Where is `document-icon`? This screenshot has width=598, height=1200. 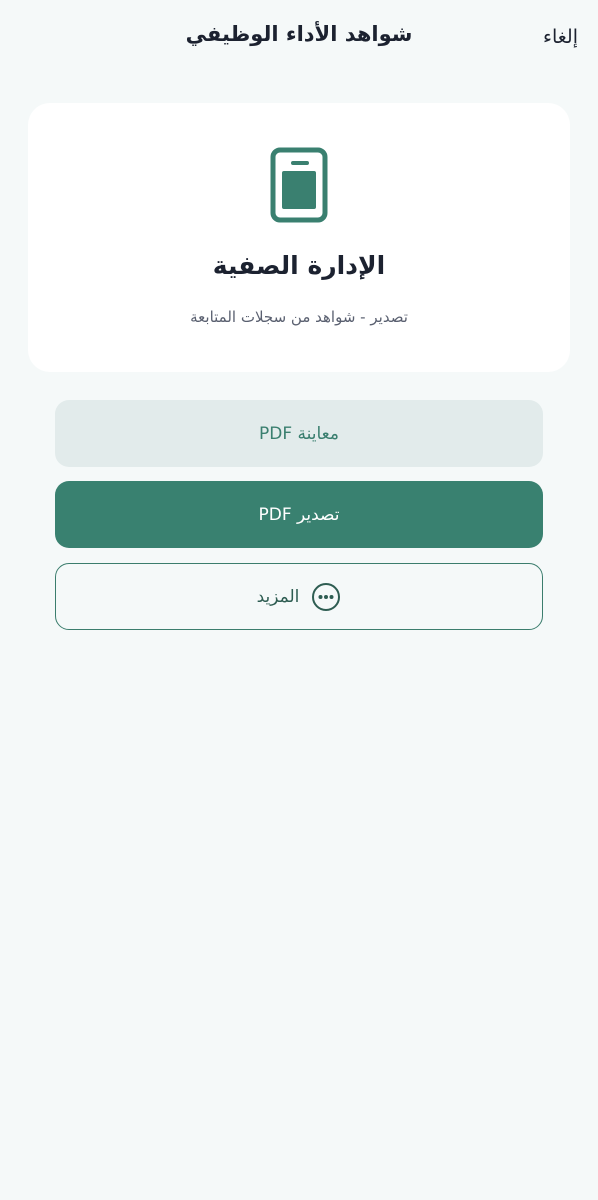 document-icon is located at coordinates (299, 185).